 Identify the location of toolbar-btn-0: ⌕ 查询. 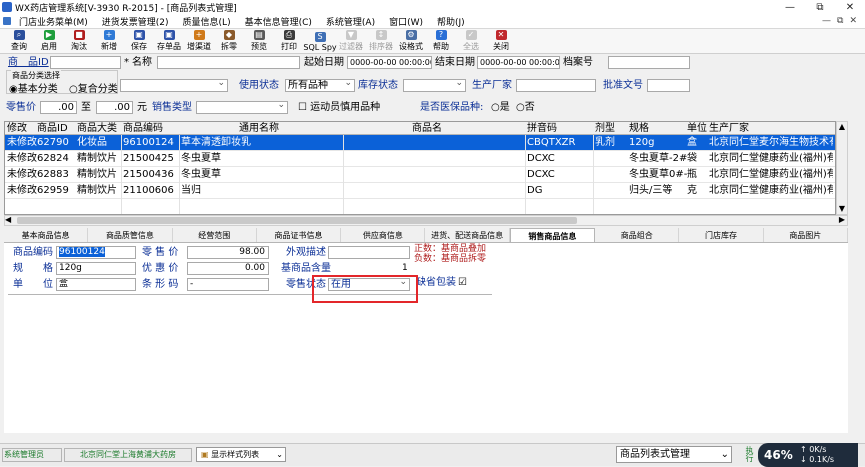
(19, 41).